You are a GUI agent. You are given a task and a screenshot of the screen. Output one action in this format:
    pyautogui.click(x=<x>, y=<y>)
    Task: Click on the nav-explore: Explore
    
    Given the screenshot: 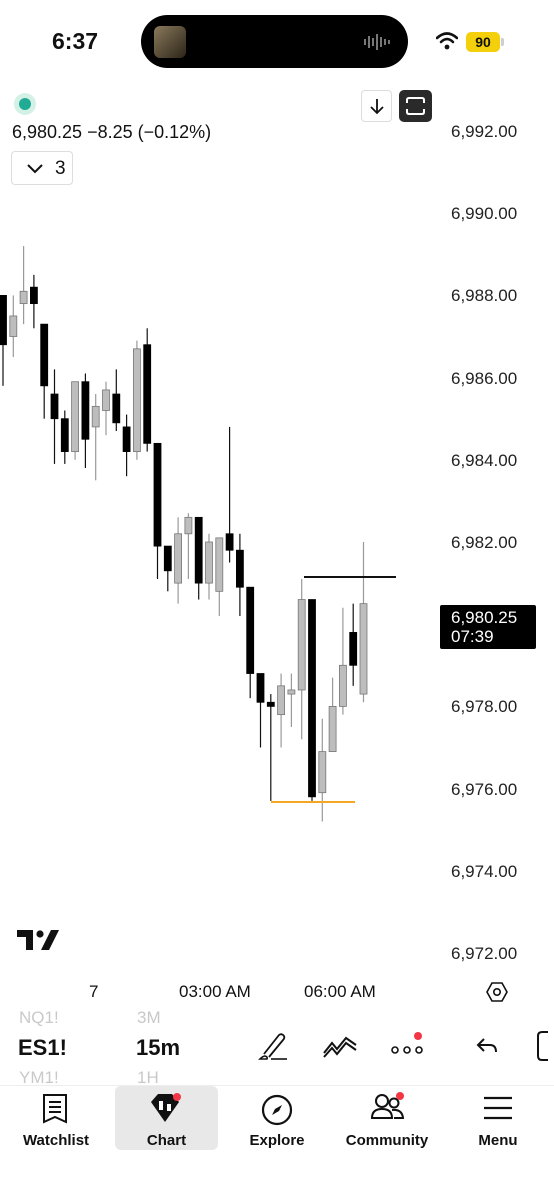 What is the action you would take?
    pyautogui.click(x=277, y=1118)
    